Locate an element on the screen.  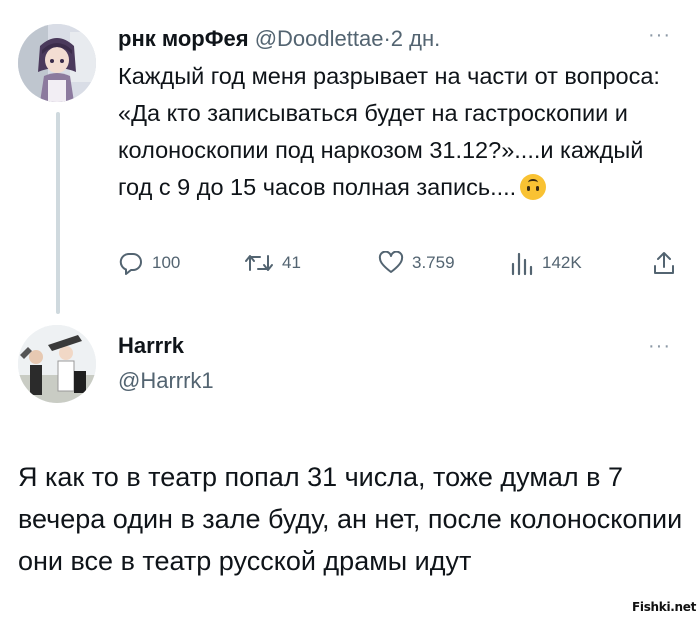
share-button is located at coordinates (668, 263).